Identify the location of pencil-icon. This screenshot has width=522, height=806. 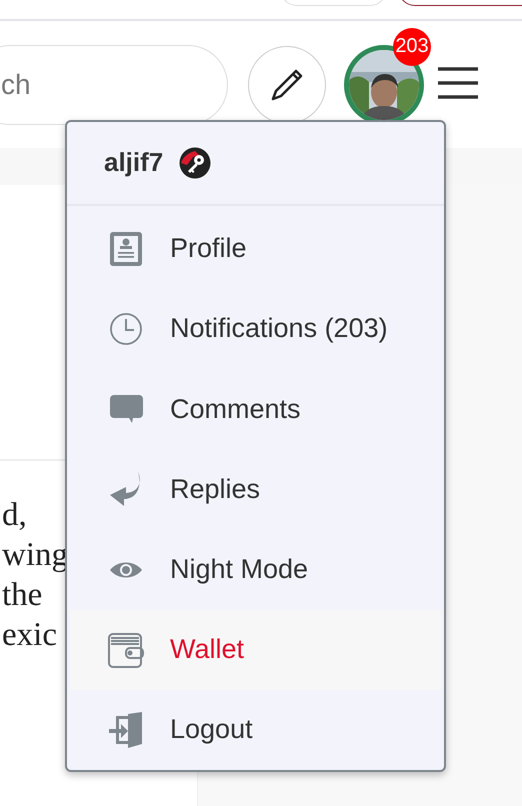
(287, 85).